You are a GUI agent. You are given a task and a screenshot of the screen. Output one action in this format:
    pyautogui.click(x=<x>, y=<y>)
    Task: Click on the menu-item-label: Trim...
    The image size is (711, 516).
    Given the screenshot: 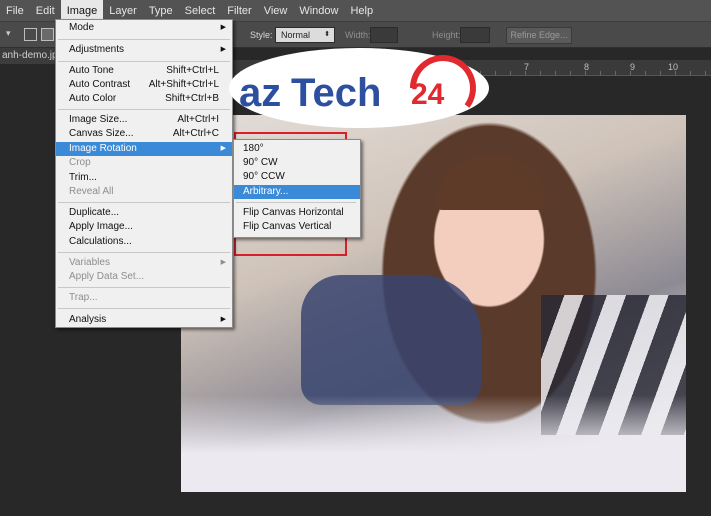 What is the action you would take?
    pyautogui.click(x=83, y=177)
    